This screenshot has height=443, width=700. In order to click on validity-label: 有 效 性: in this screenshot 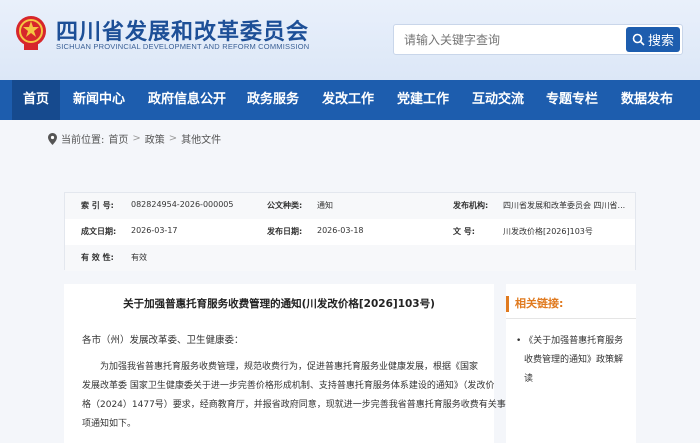, I will do `click(97, 257)`.